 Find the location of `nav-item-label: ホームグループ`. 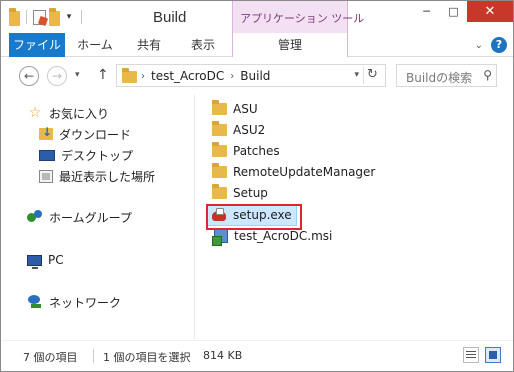

nav-item-label: ホームグループ is located at coordinates (90, 217).